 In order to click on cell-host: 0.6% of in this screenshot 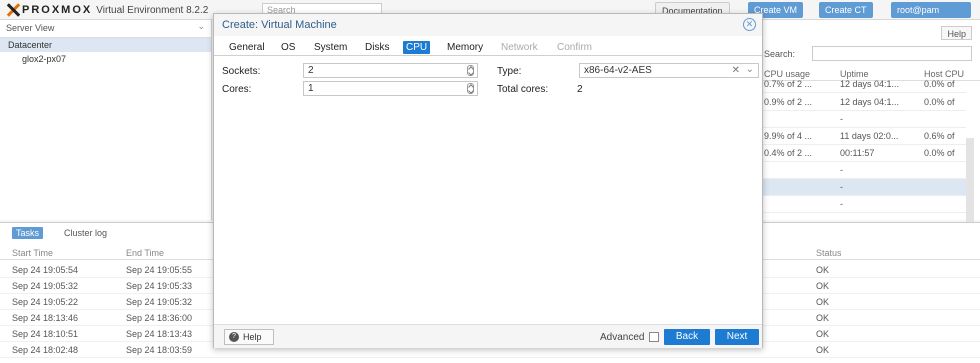, I will do `click(939, 136)`.